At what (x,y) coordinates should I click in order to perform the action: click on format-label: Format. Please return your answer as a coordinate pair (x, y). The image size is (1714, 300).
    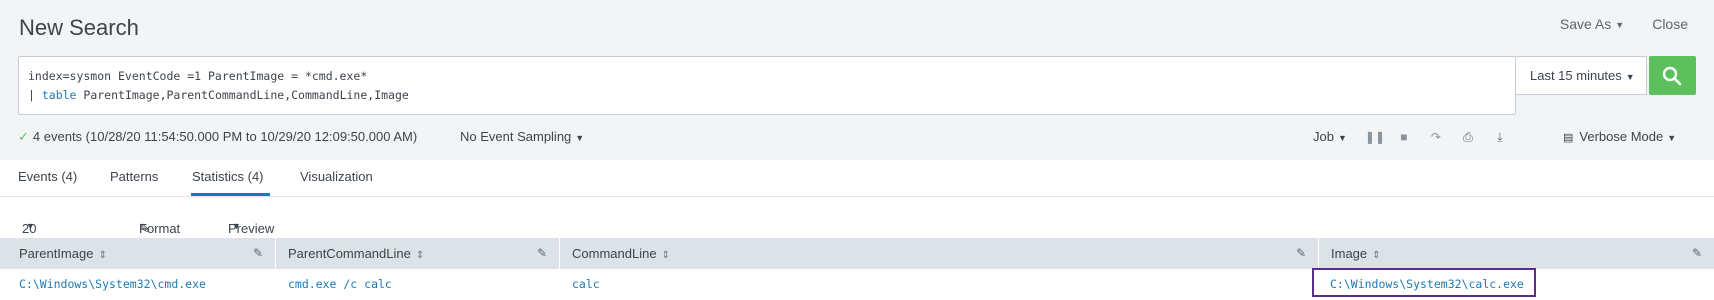
    Looking at the image, I should click on (160, 228).